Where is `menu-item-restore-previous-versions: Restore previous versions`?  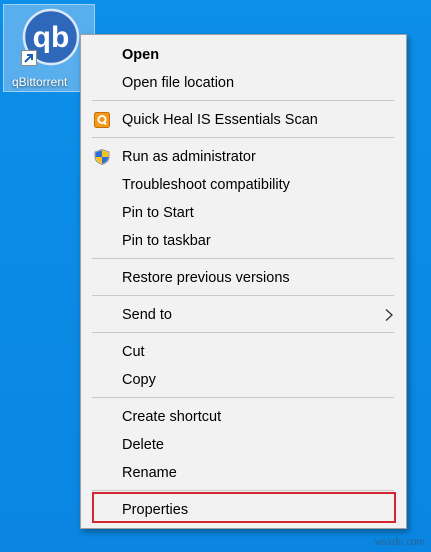
menu-item-restore-previous-versions: Restore previous versions is located at coordinates (243, 278).